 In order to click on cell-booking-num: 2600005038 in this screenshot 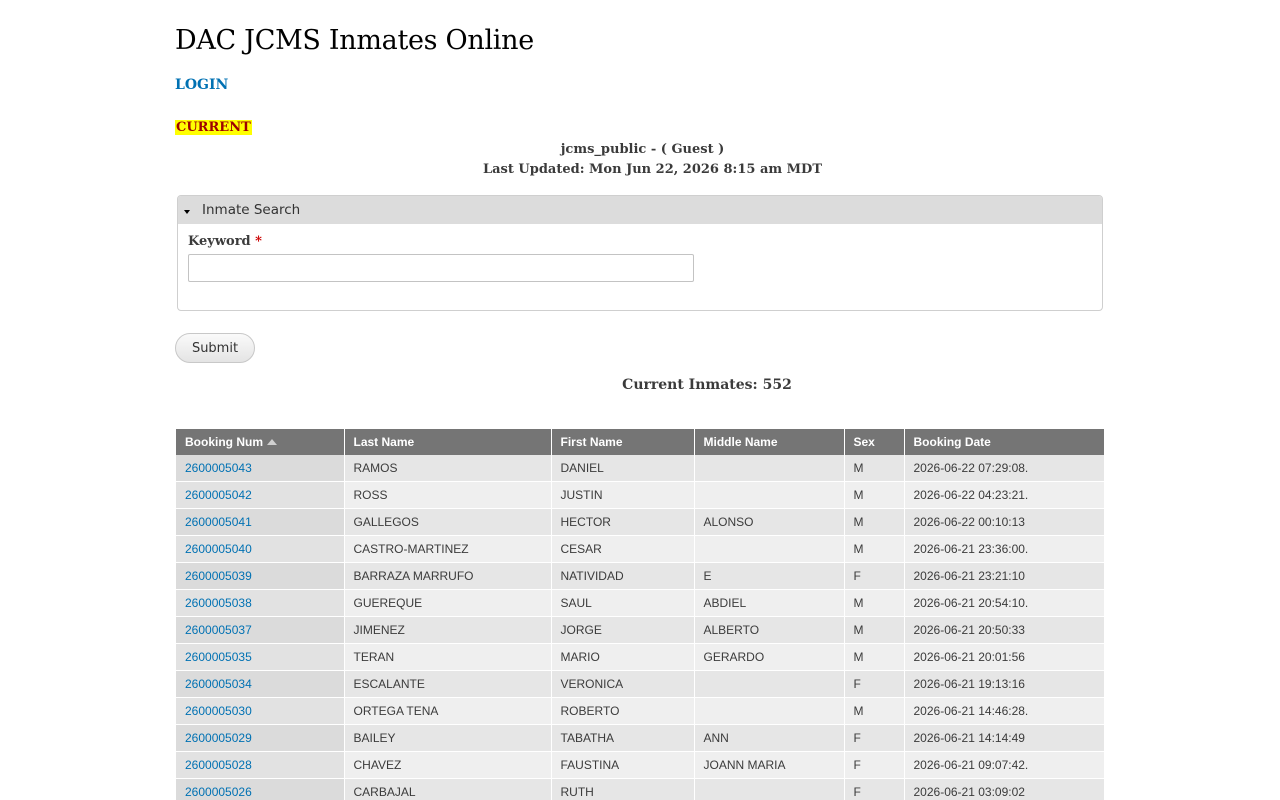, I will do `click(260, 603)`.